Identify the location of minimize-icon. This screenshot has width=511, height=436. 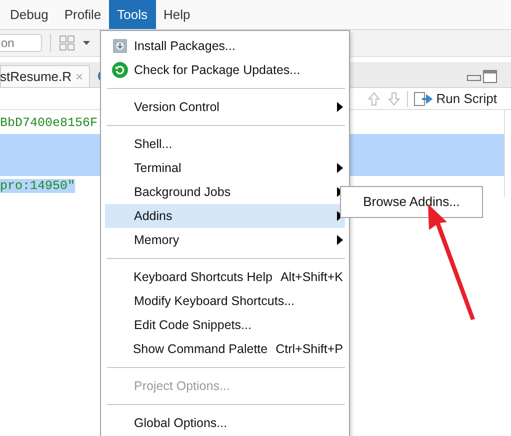
(474, 78).